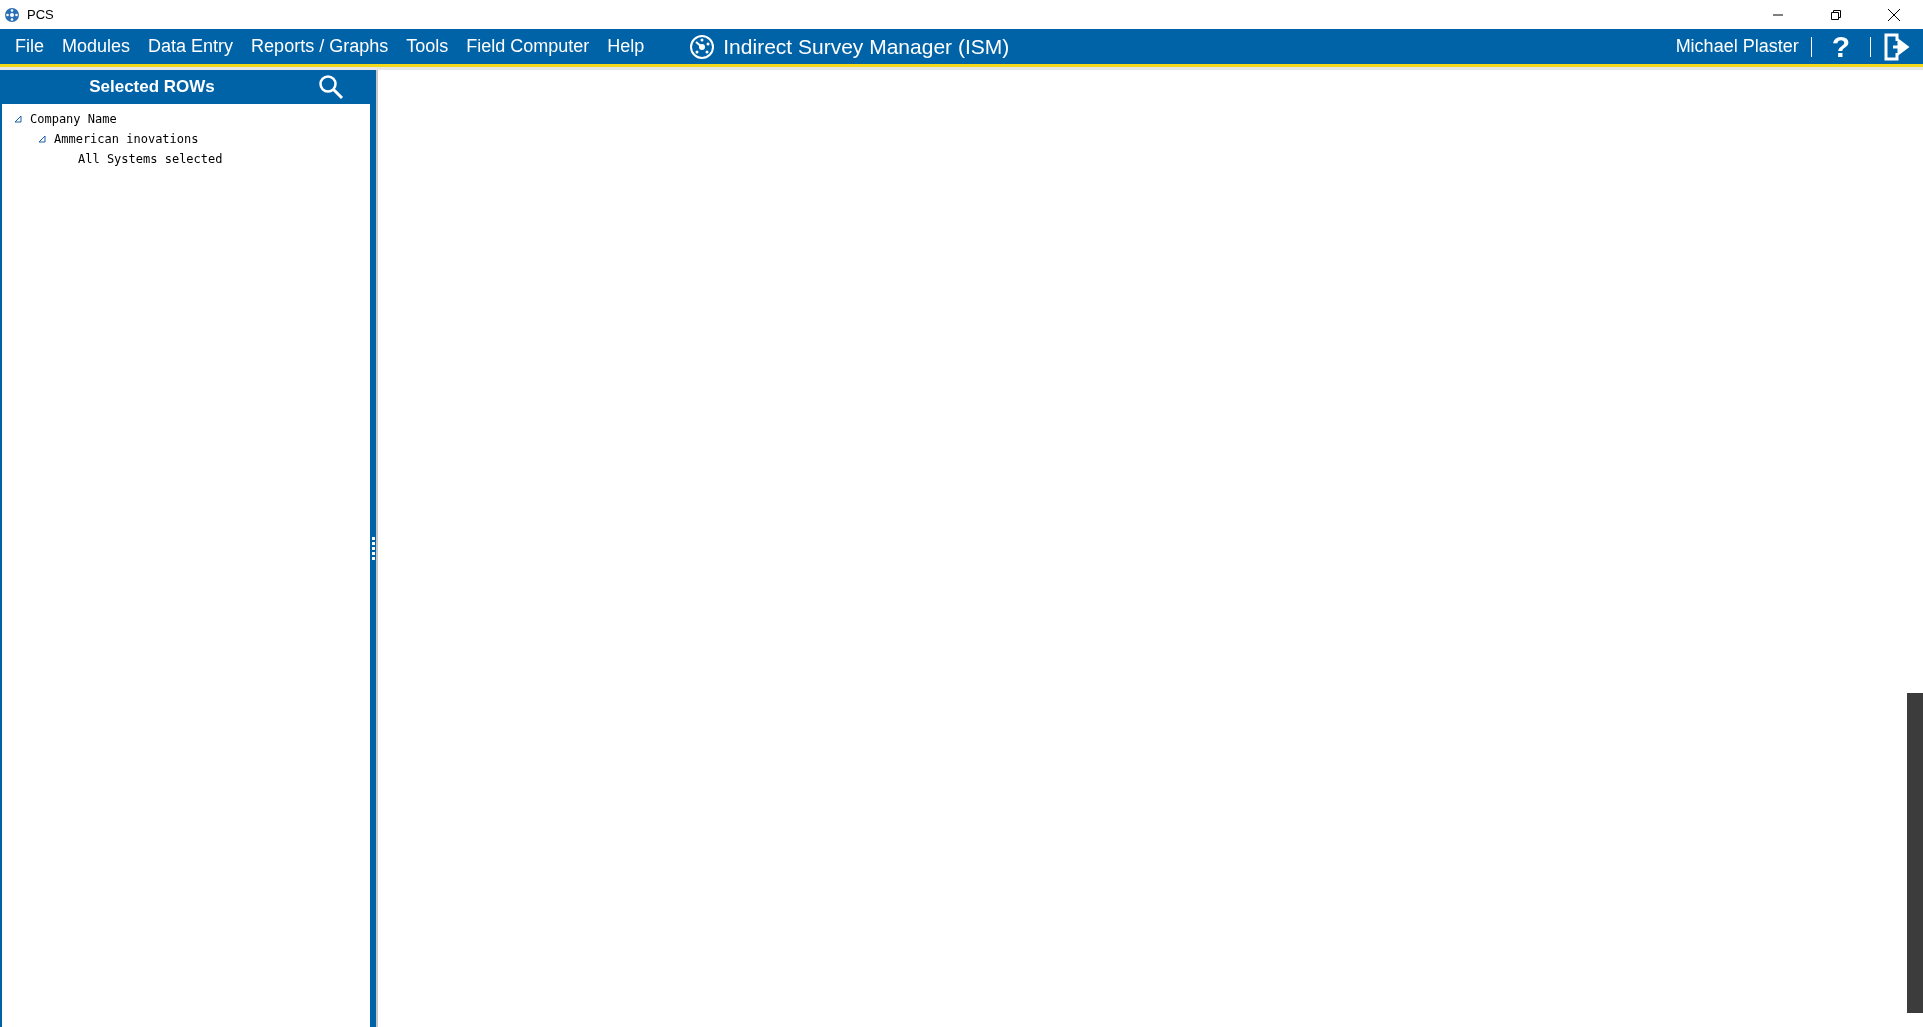 This screenshot has height=1027, width=1923. Describe the element at coordinates (191, 46) in the screenshot. I see `menu-item: Data Entry` at that location.